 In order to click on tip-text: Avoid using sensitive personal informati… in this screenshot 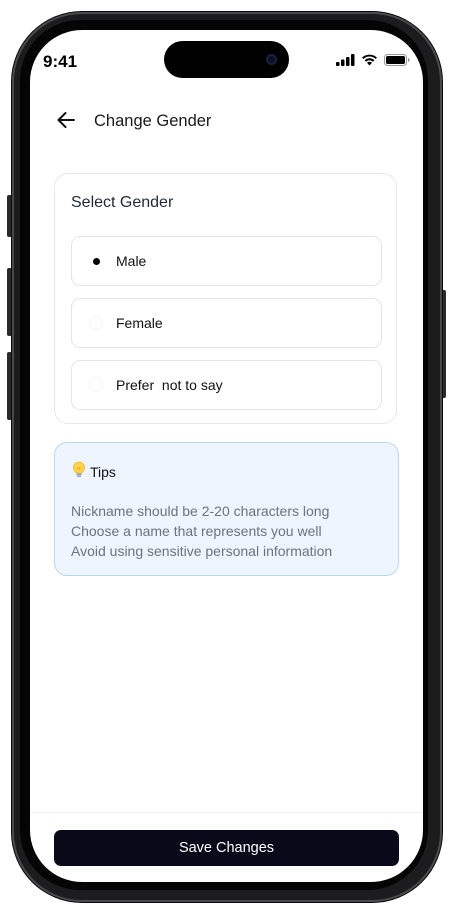, I will do `click(202, 551)`.